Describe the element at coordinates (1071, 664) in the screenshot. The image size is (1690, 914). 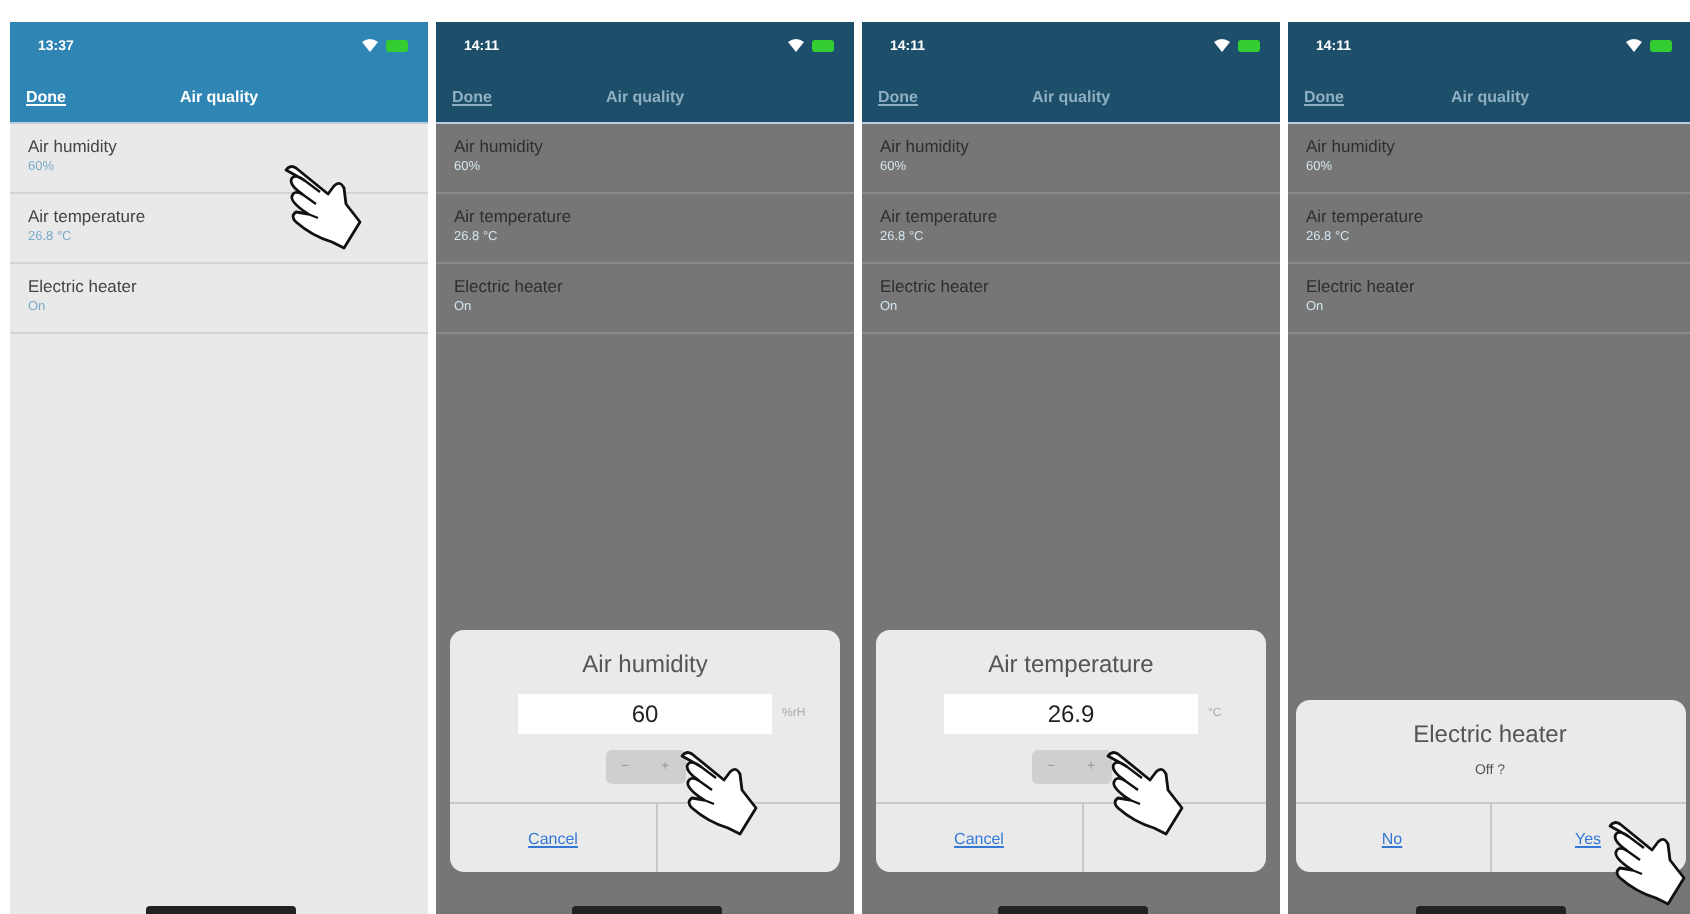
I see `dialog-title: Air temperature` at that location.